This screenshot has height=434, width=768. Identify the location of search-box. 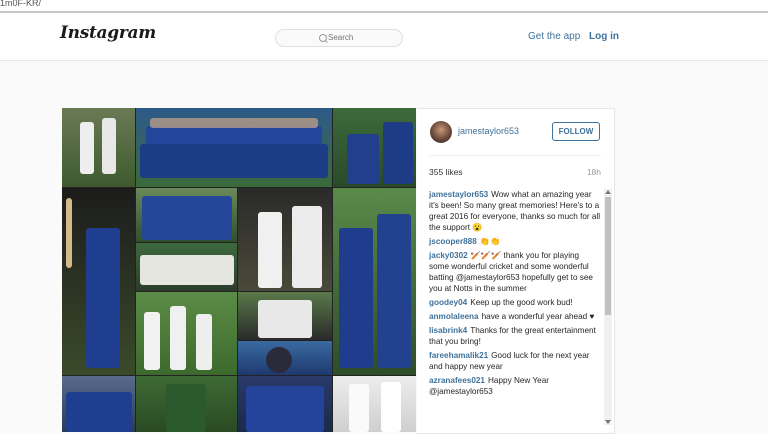
(339, 38).